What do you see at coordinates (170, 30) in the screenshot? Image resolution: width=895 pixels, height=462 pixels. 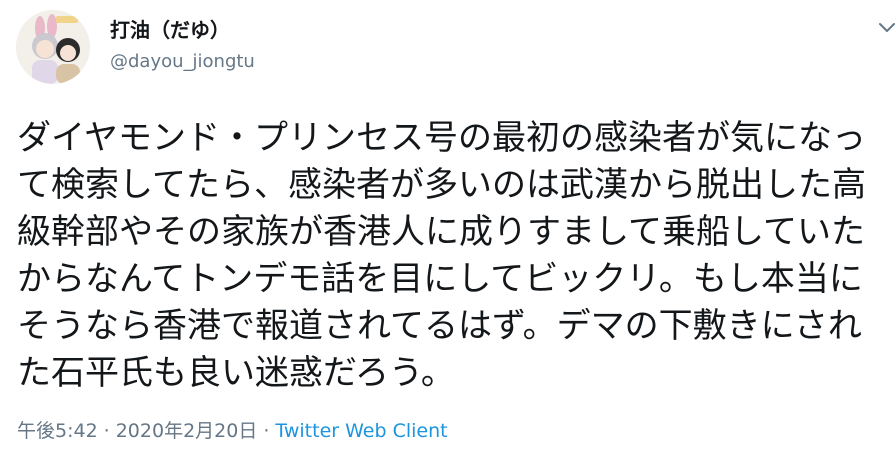 I see `display-name: 打油（だゆ）` at bounding box center [170, 30].